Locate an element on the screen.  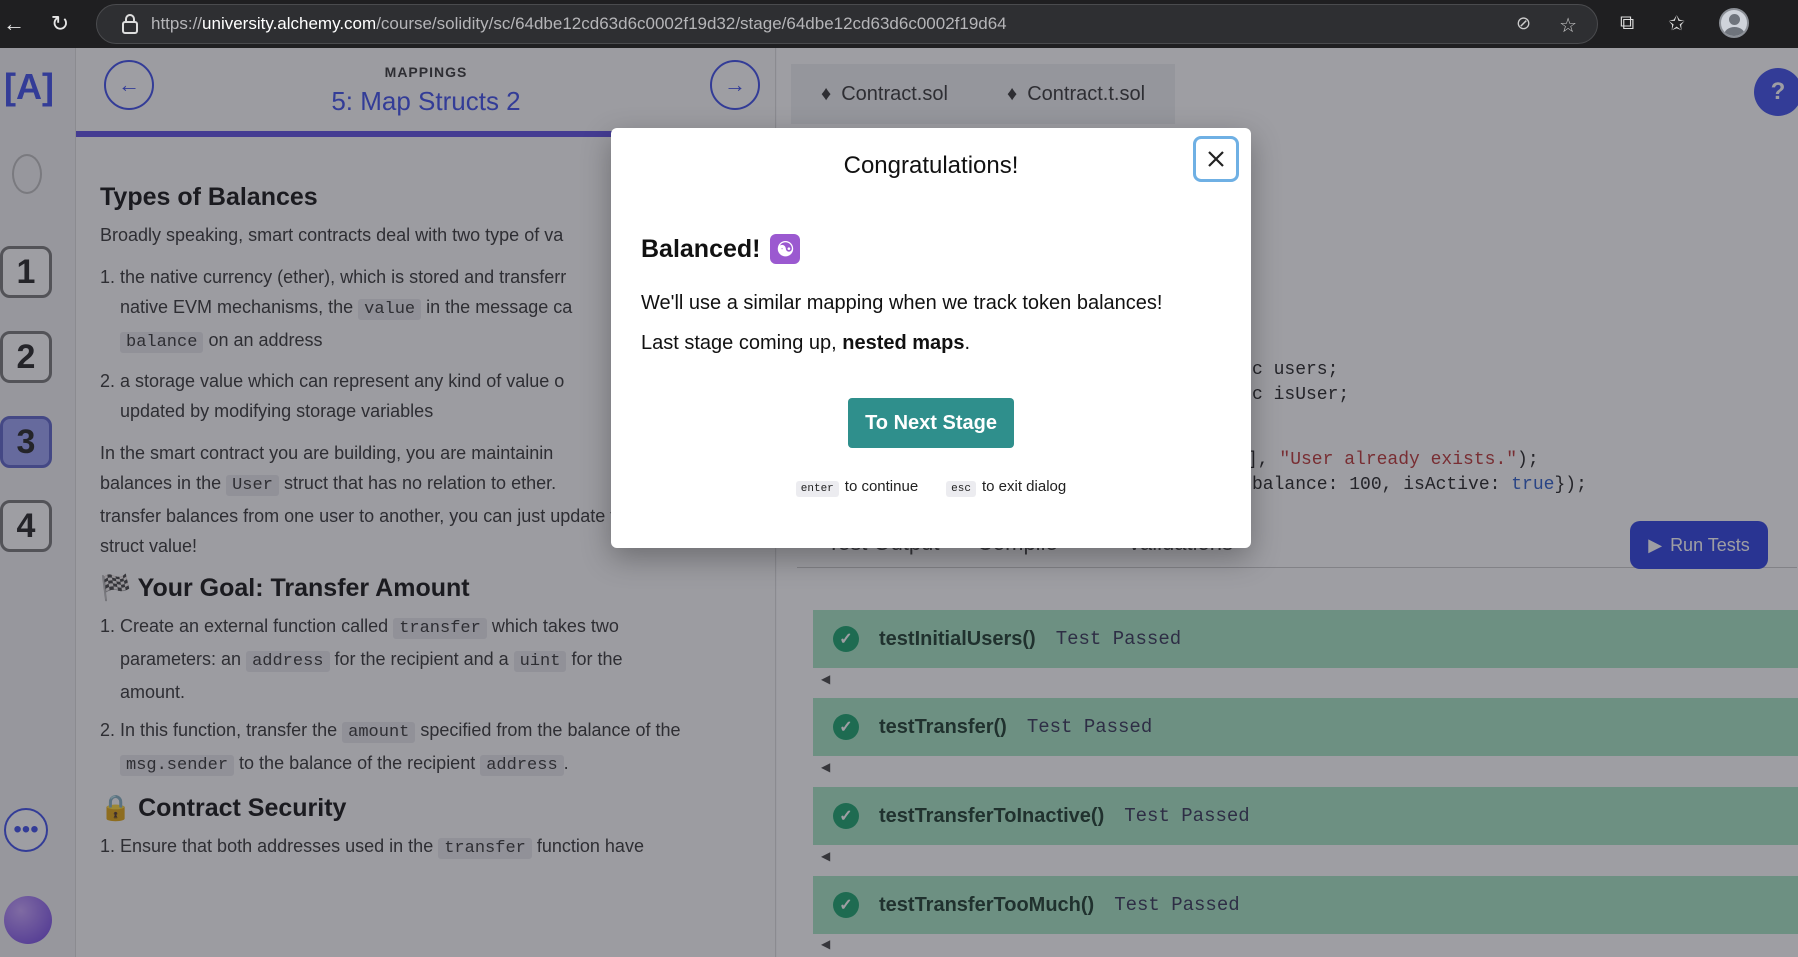
close-button is located at coordinates (1216, 159).